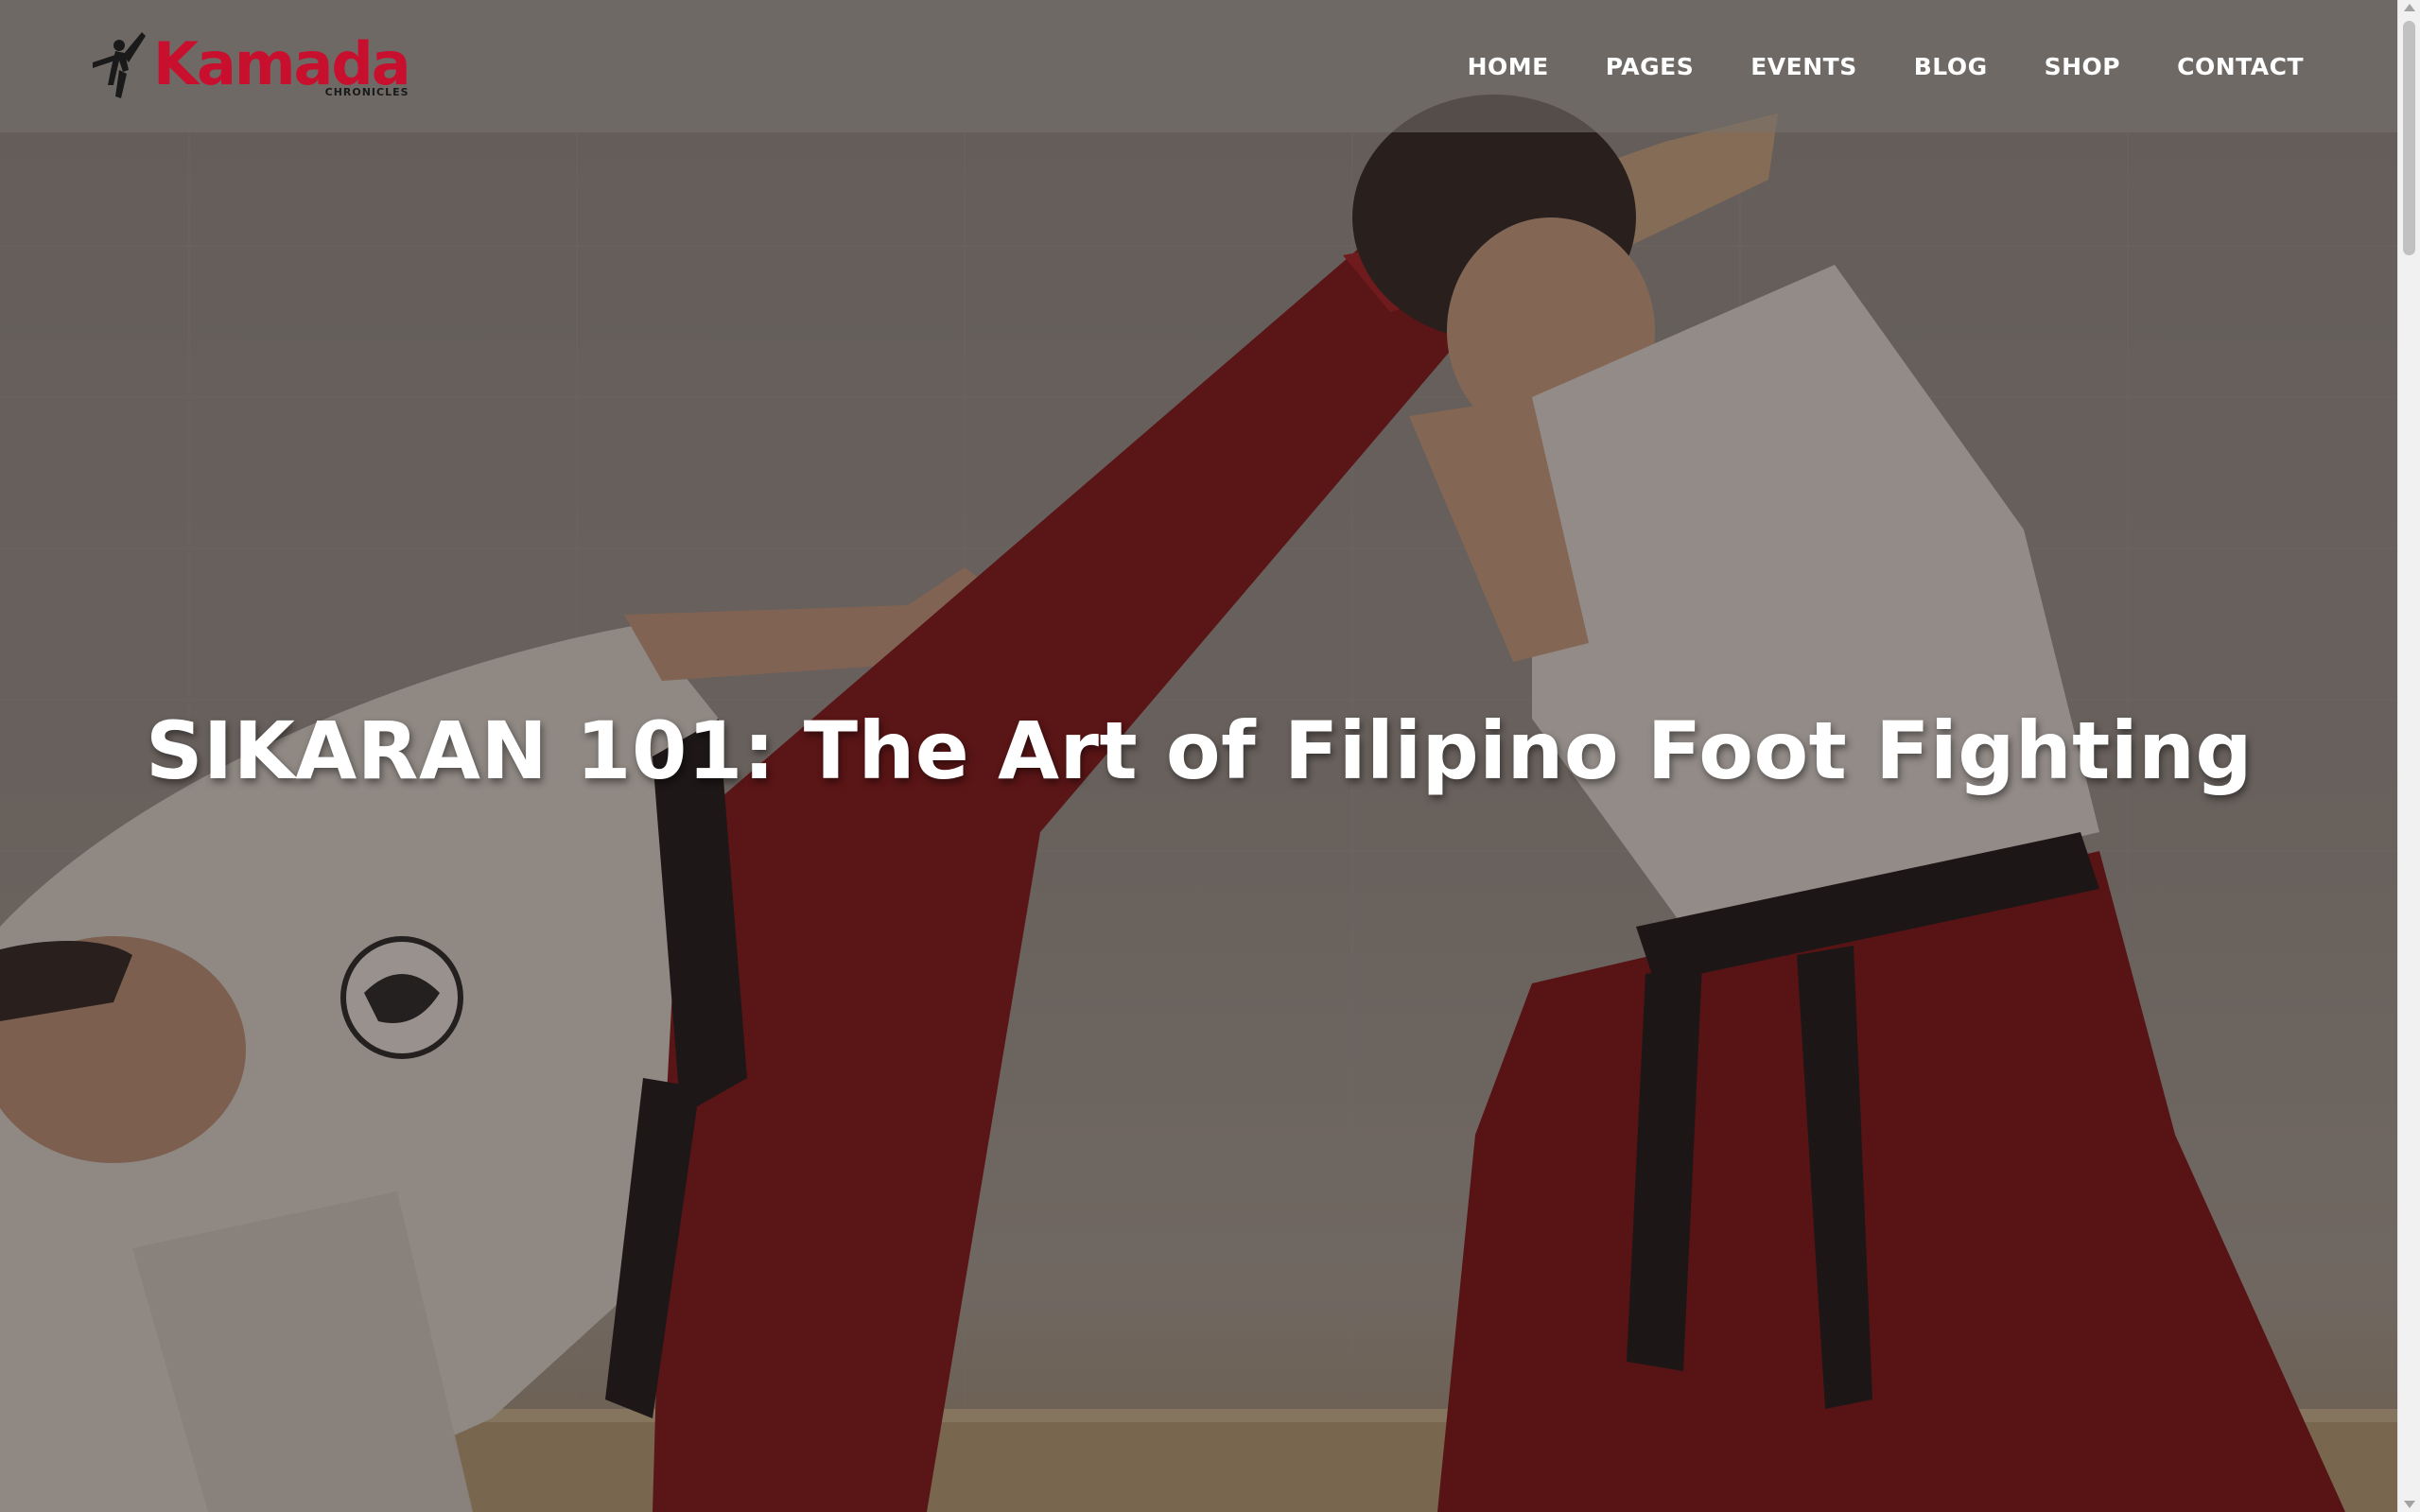 This screenshot has height=1512, width=2420. Describe the element at coordinates (282, 64) in the screenshot. I see `logo-text: Kamada CHRONICLES` at that location.